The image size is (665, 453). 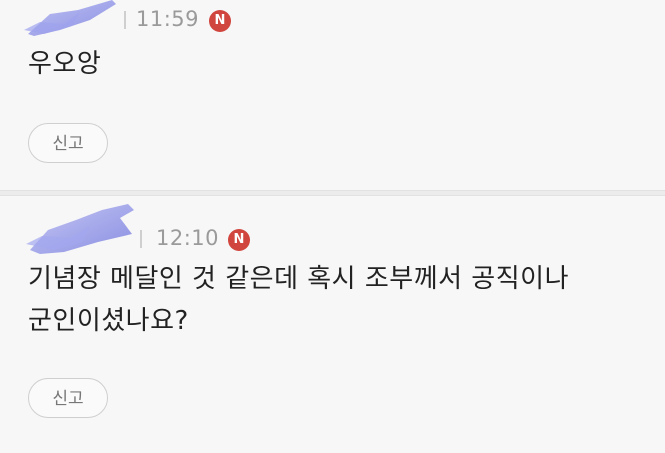 I want to click on comment-timestamp: 12:10, so click(x=188, y=238).